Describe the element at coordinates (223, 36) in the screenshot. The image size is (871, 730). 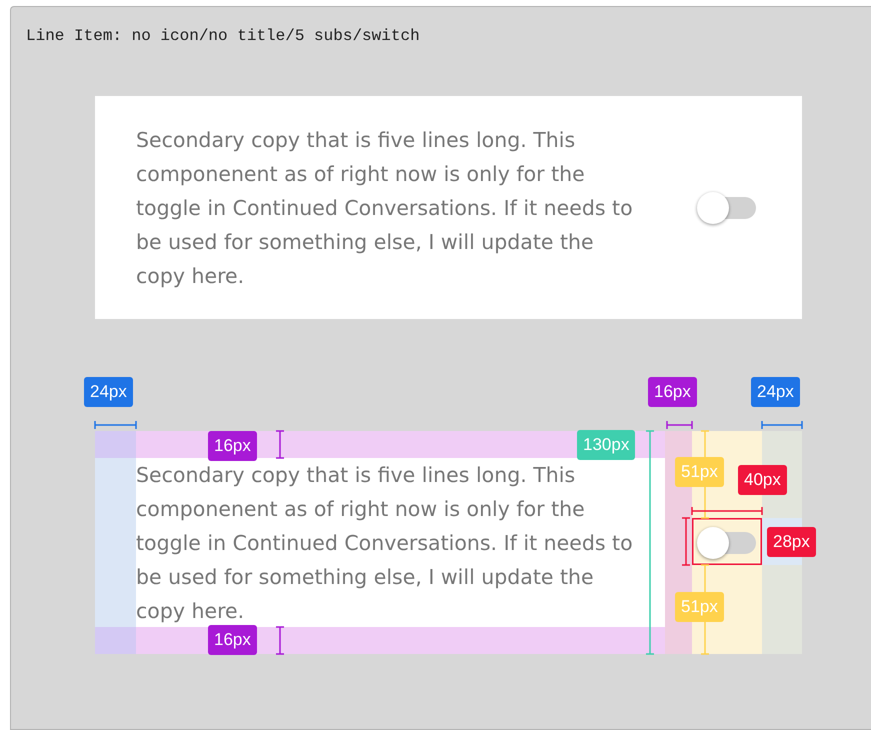
I see `spec-title: Line Item: no icon/no title/5 subs/switch` at that location.